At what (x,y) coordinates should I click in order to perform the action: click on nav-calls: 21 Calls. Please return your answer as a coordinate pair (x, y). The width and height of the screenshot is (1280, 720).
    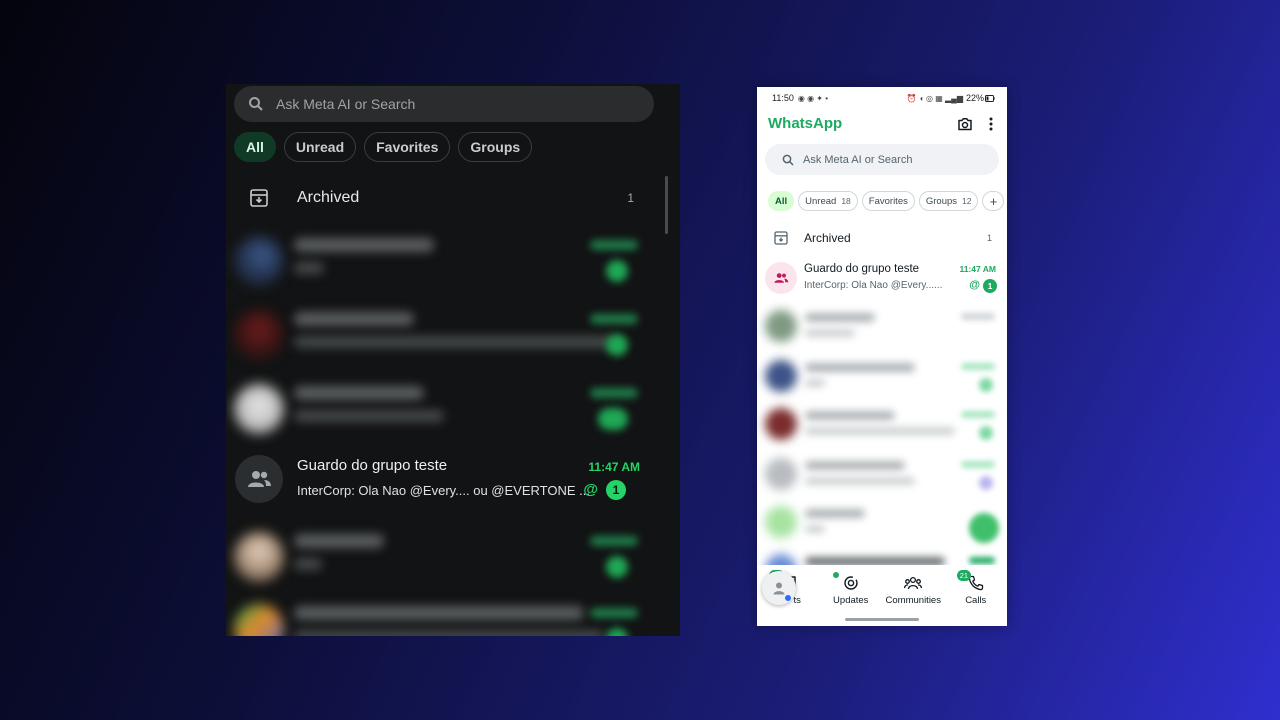
    Looking at the image, I should click on (976, 588).